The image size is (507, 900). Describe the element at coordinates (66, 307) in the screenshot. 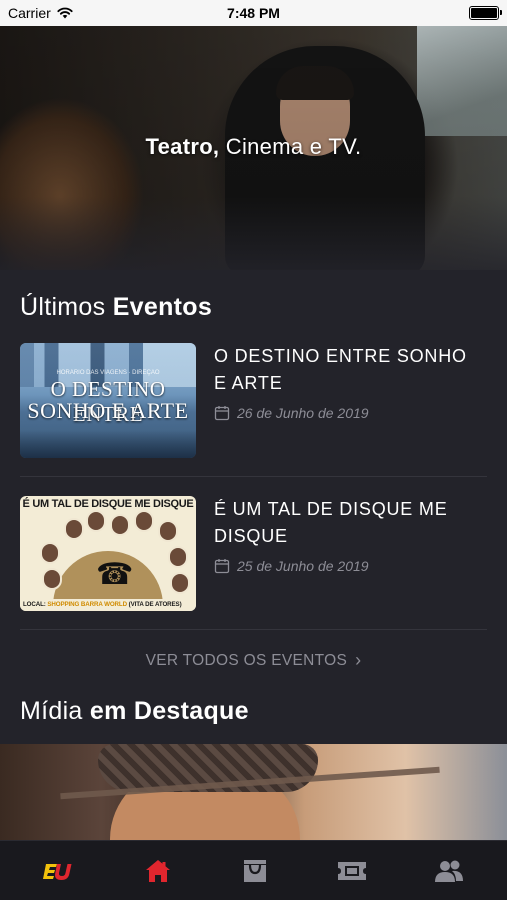

I see `events-title-regular: Últimos` at that location.